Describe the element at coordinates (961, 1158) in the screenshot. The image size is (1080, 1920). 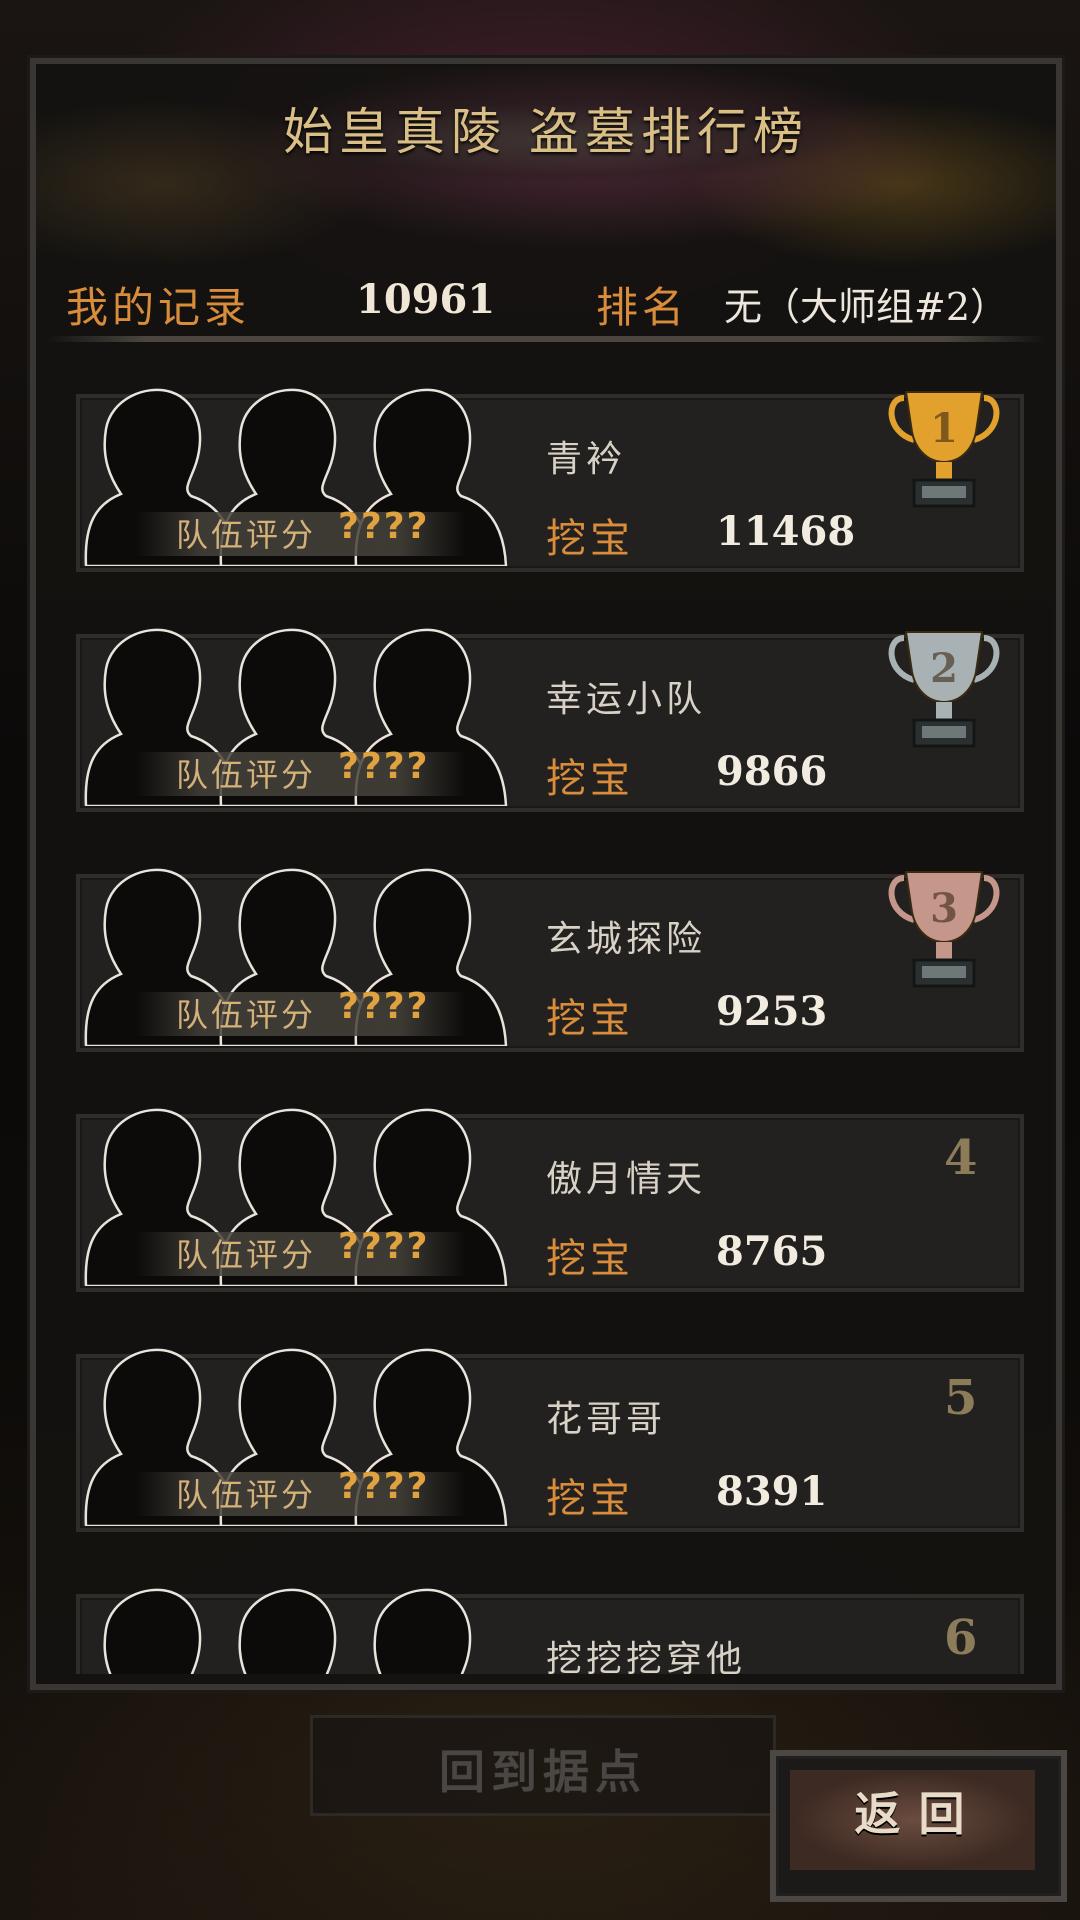
I see `rank-number: 4` at that location.